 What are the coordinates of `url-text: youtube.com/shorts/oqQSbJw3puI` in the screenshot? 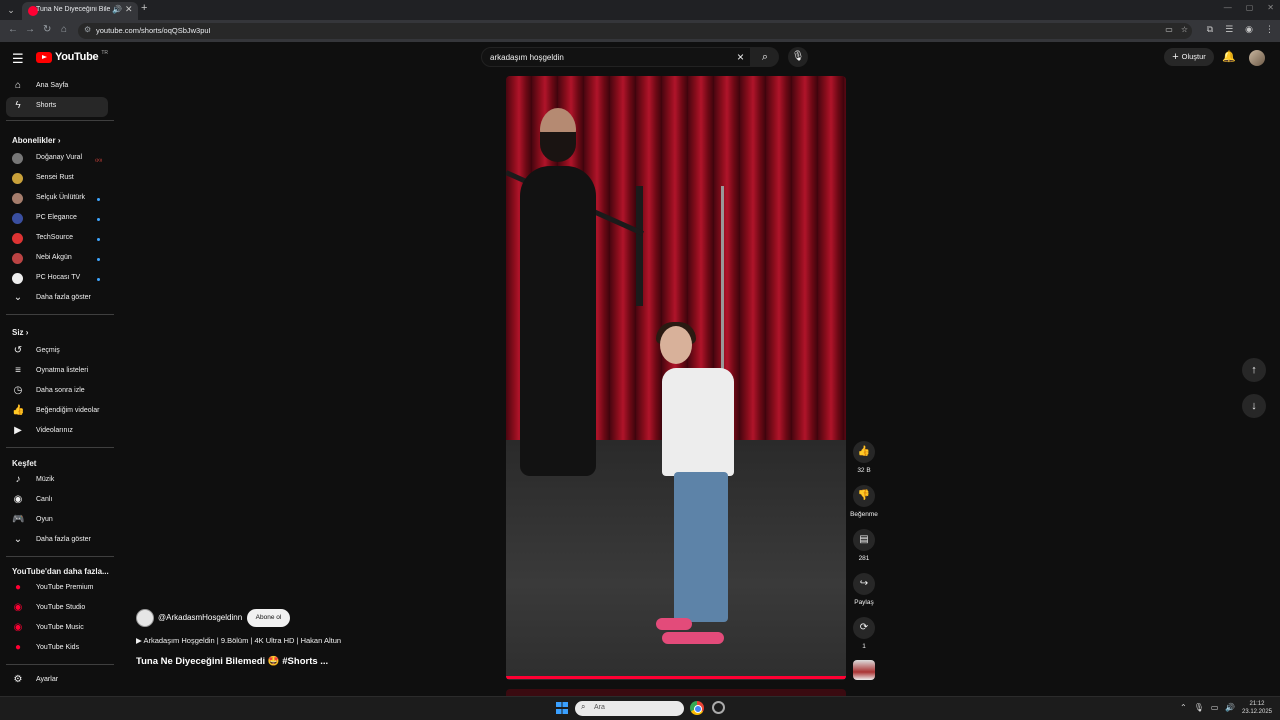 It's located at (153, 30).